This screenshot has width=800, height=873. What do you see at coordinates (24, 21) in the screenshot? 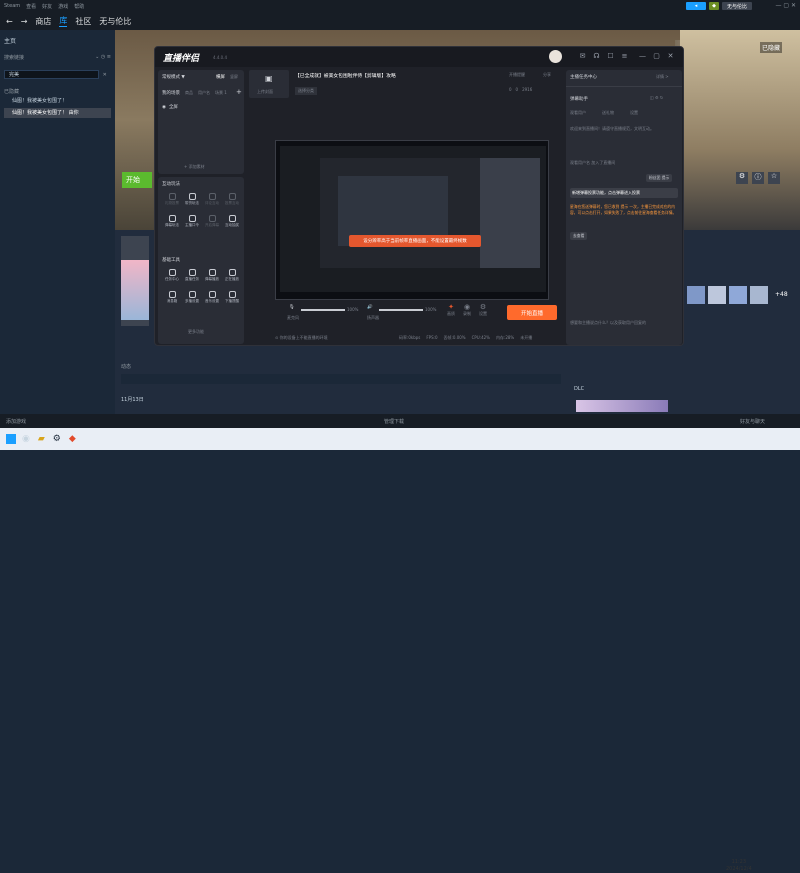
I see `forward-icon: →` at bounding box center [24, 21].